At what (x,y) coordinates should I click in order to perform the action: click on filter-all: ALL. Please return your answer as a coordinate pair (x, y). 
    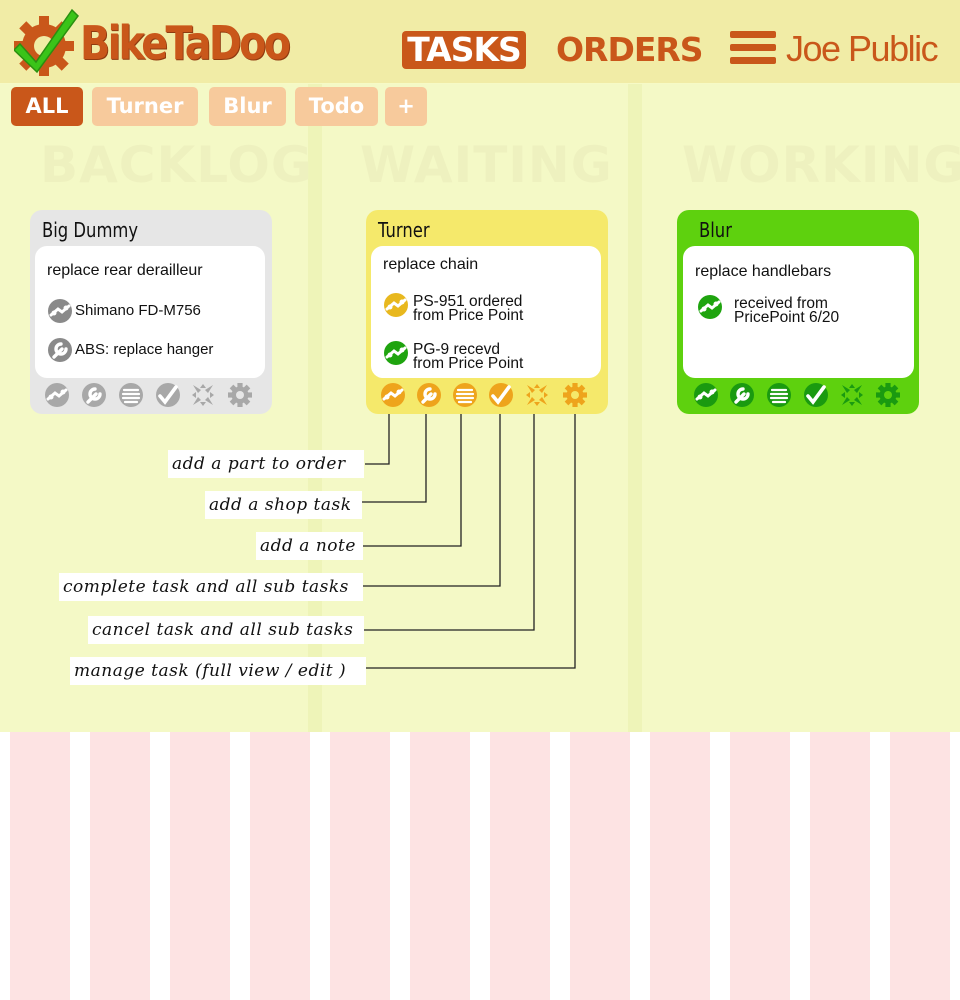
    Looking at the image, I should click on (47, 106).